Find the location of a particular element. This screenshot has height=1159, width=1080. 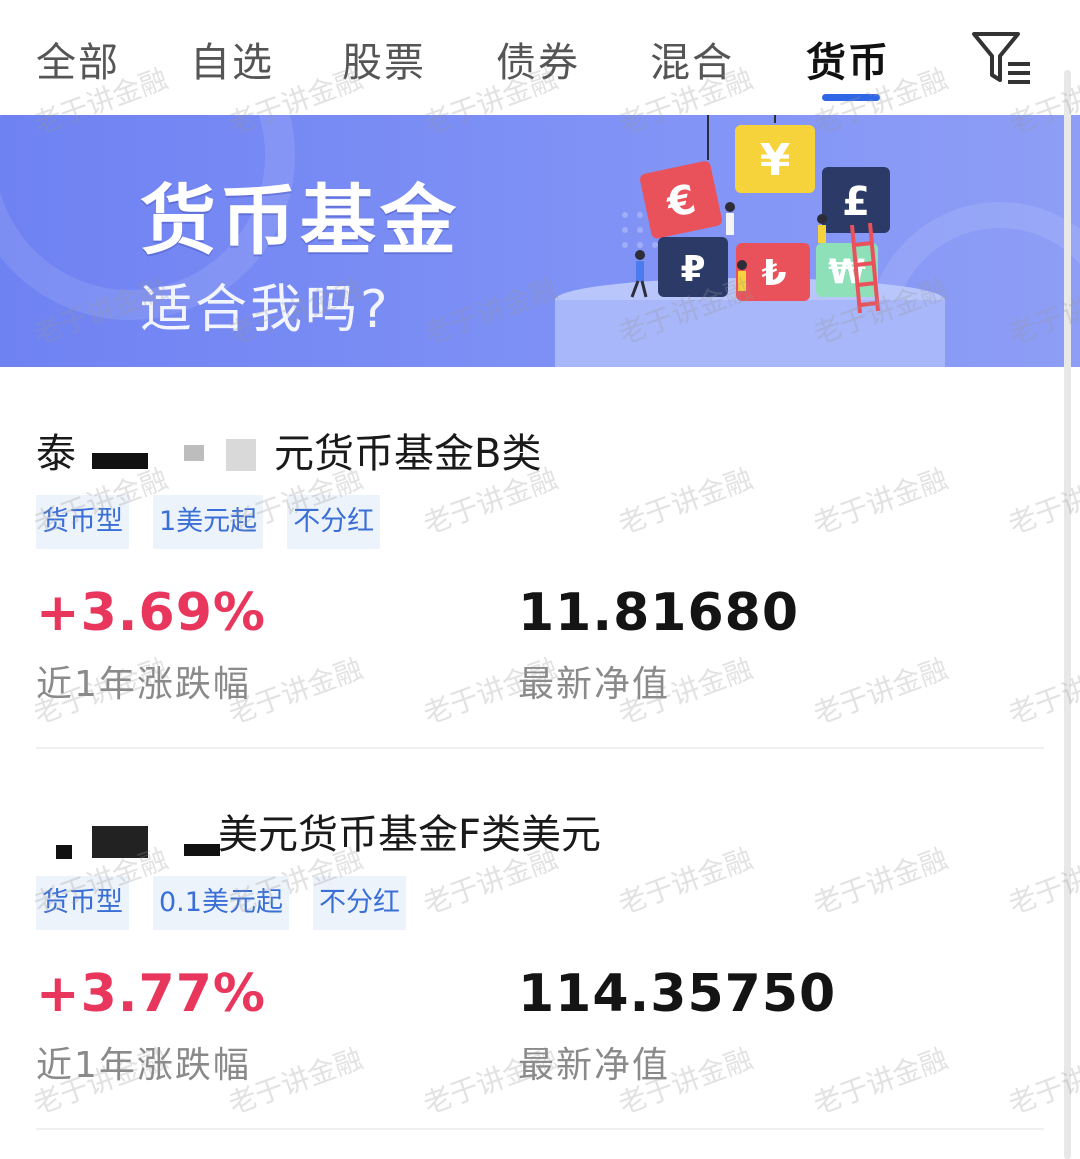

tag-min-purchase: 0.1美元起 is located at coordinates (221, 903).